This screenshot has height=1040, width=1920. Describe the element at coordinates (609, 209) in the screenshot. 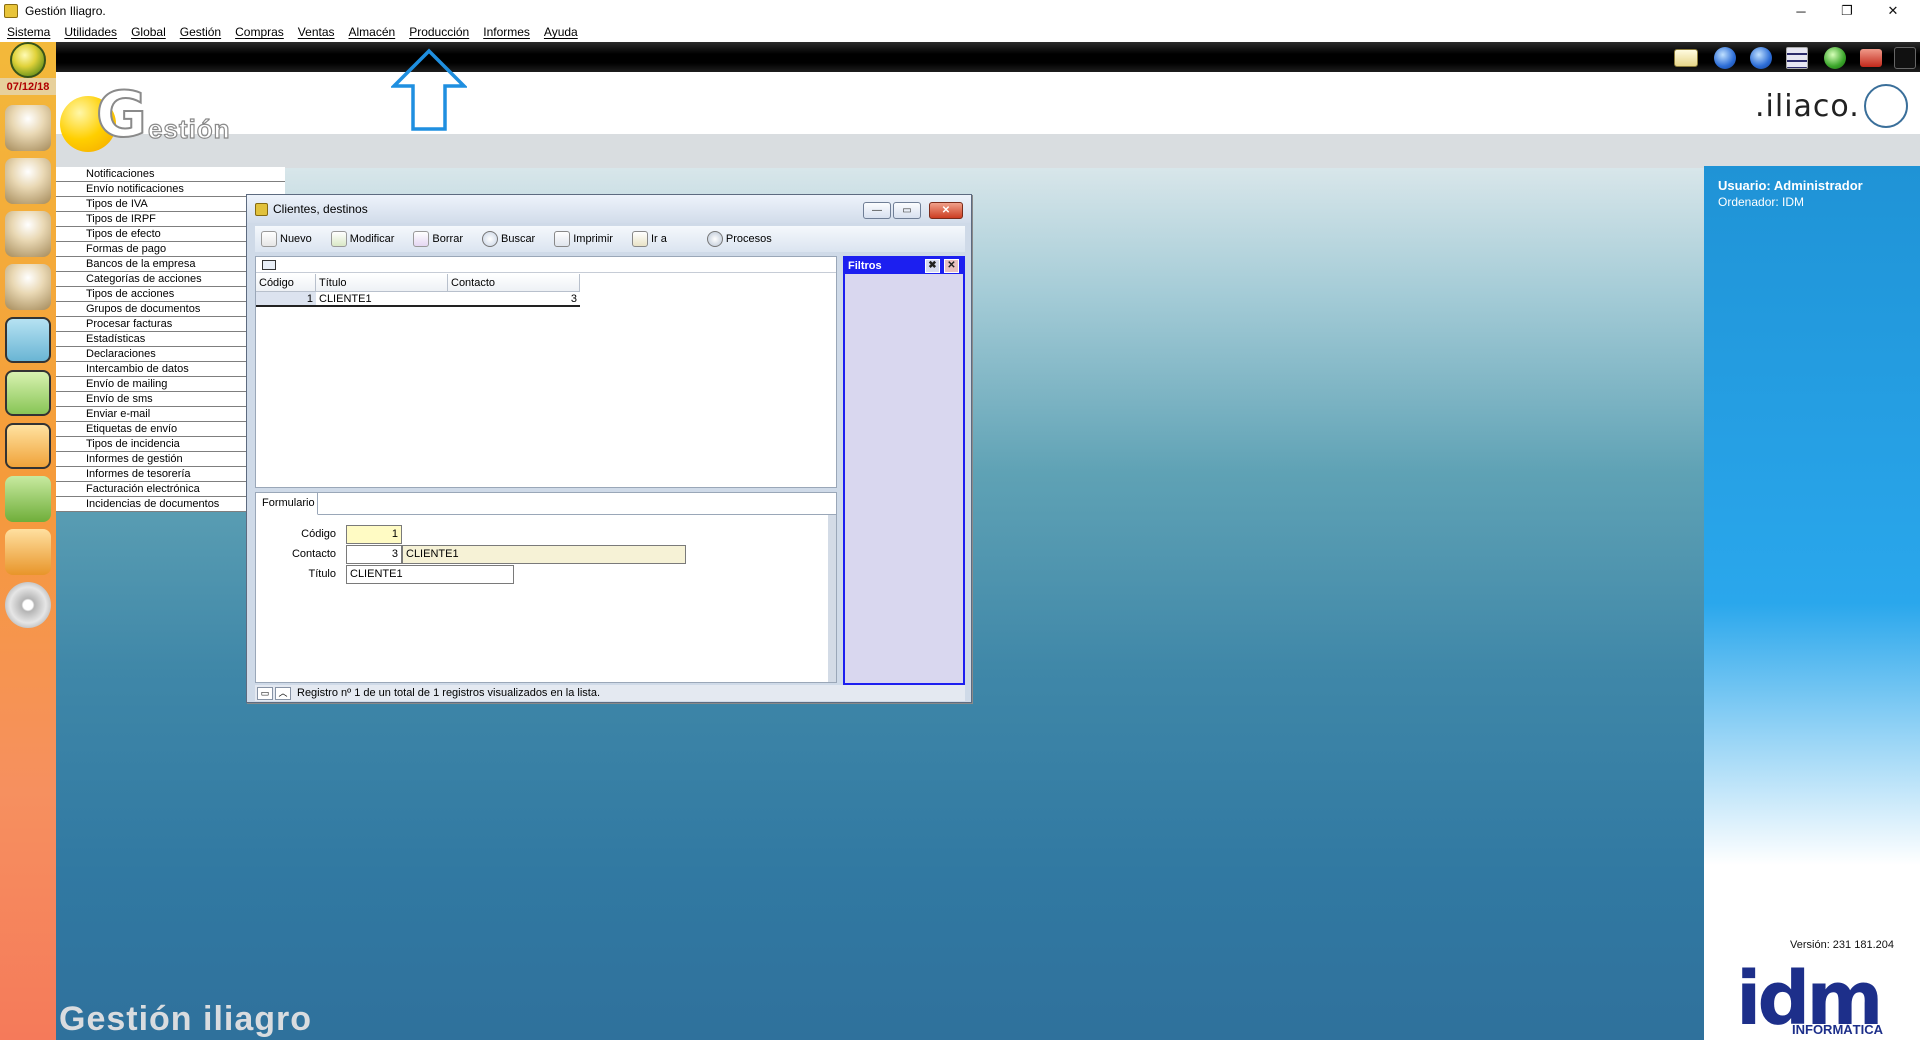

I see `dialog-title-bar: Clientes, destinos — ▭ ✕` at that location.